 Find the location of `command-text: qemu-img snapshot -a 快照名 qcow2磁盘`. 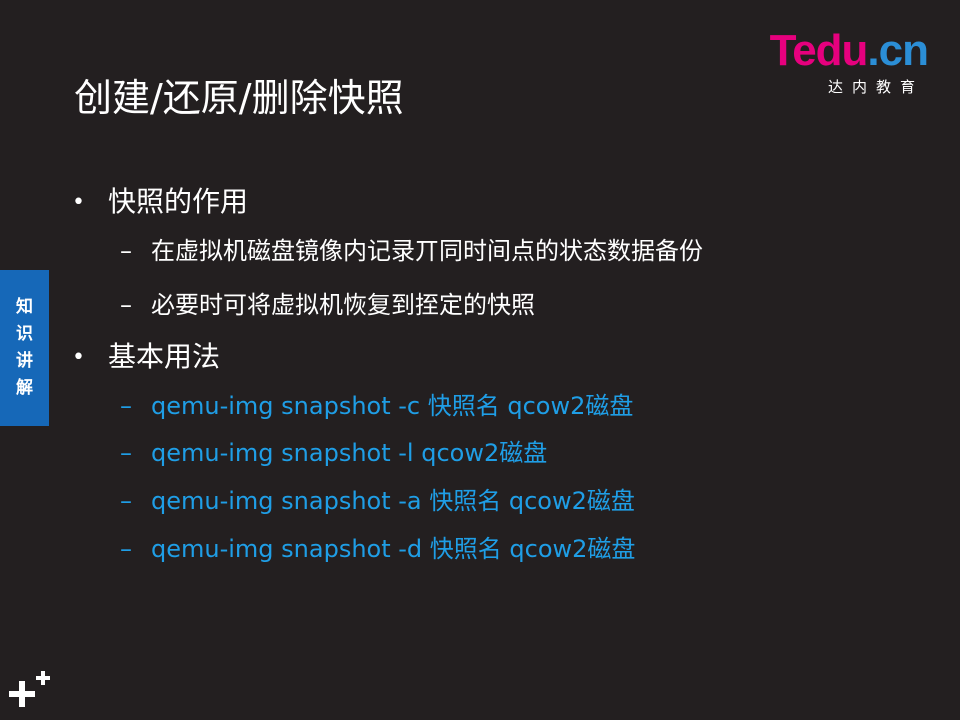

command-text: qemu-img snapshot -a 快照名 qcow2磁盘 is located at coordinates (393, 501).